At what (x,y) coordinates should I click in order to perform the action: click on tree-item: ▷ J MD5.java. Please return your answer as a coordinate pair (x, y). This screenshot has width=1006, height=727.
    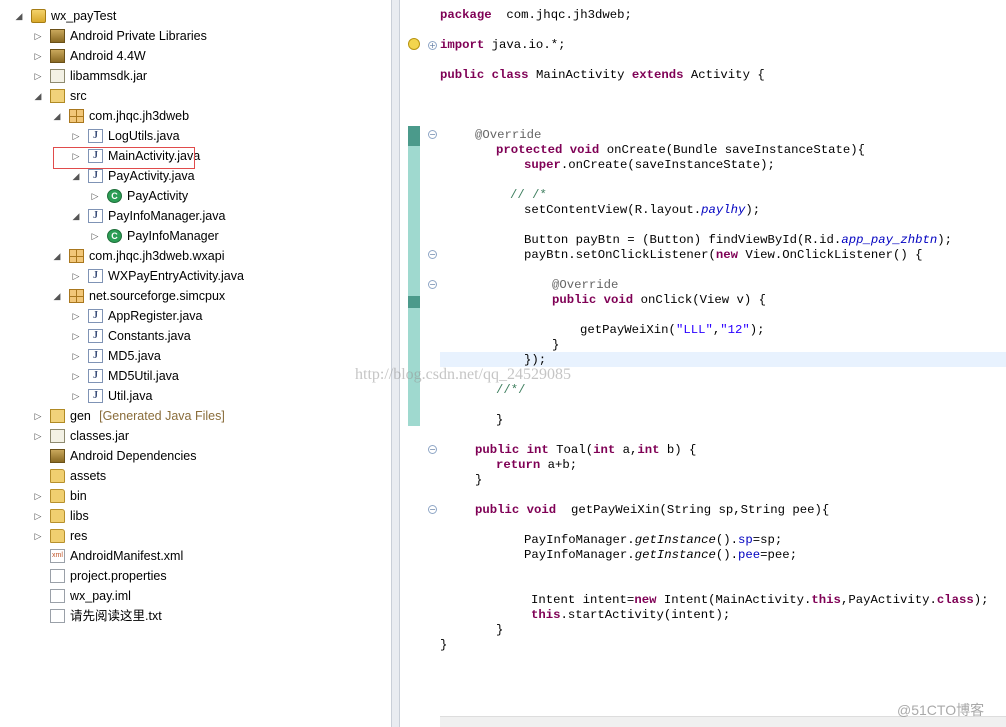
    Looking at the image, I should click on (195, 356).